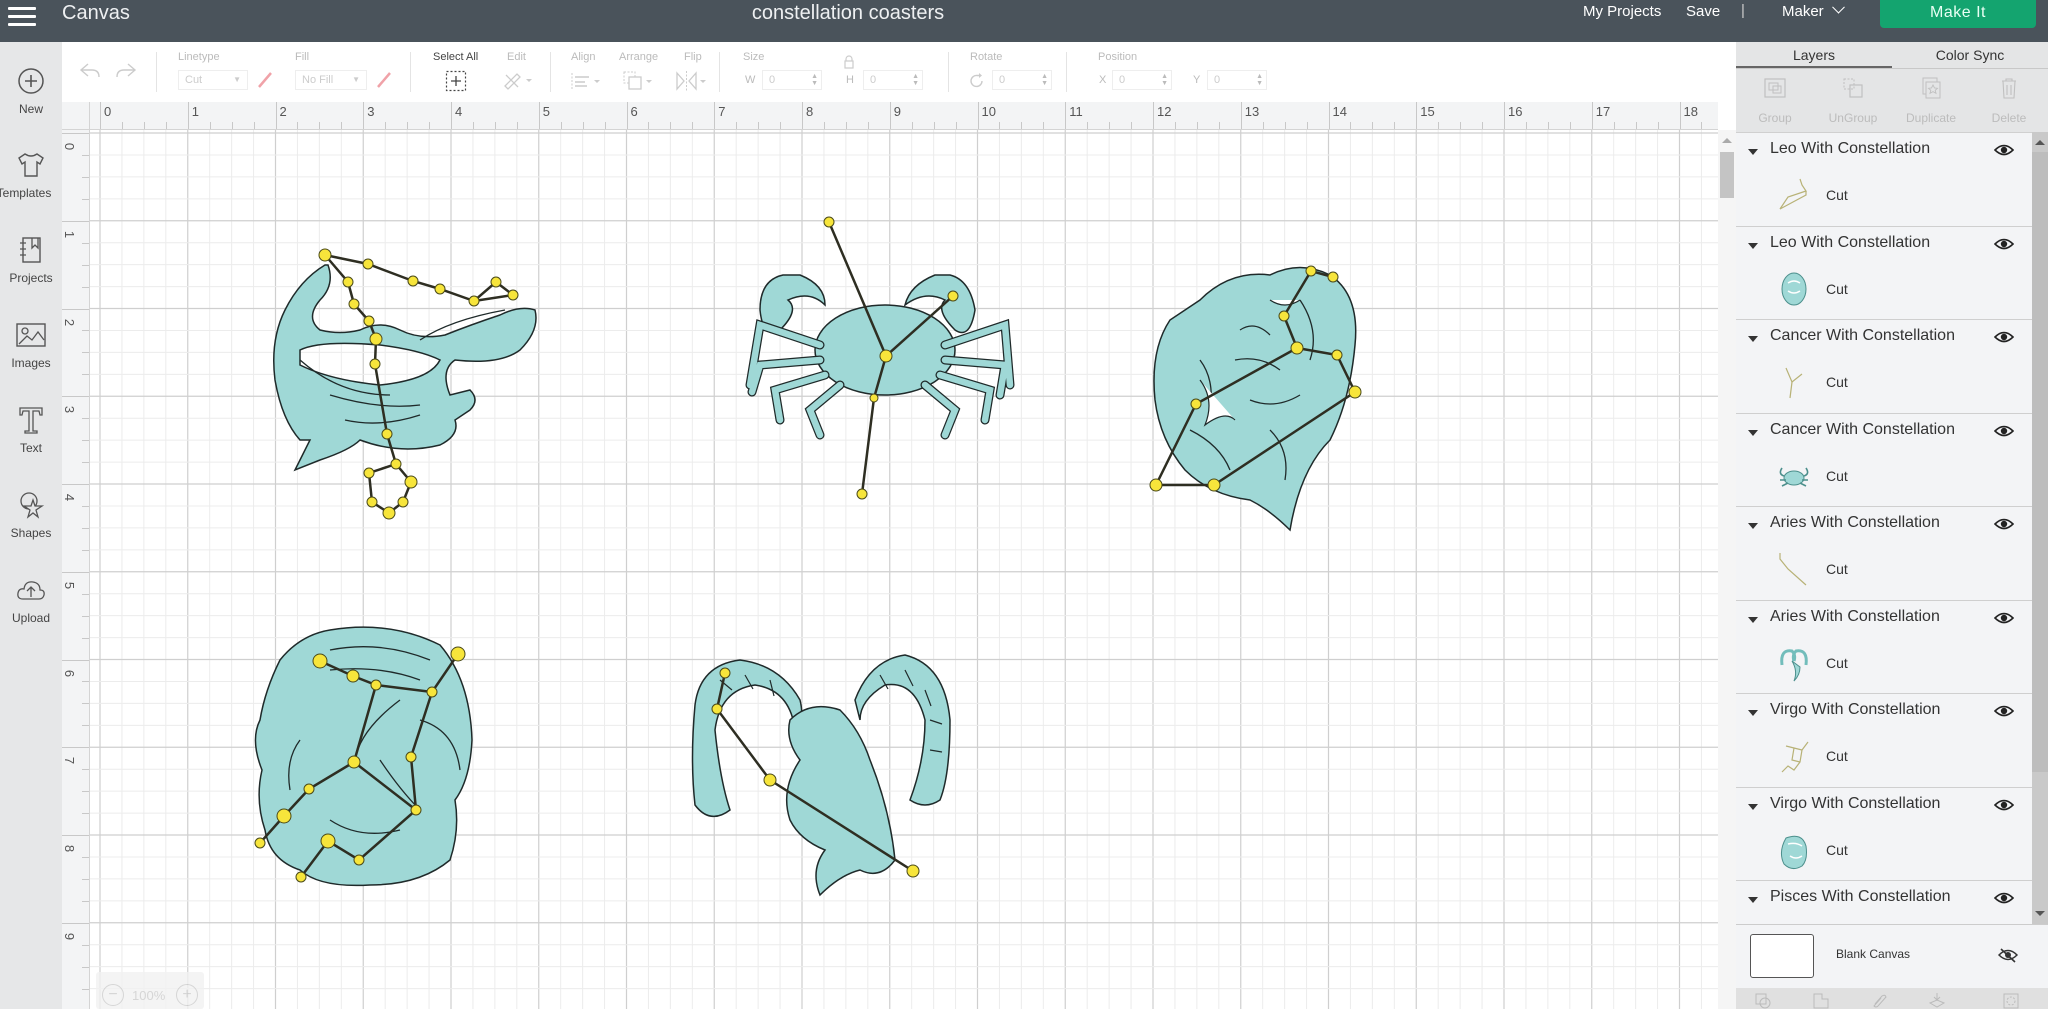 The height and width of the screenshot is (1009, 2048). Describe the element at coordinates (31, 259) in the screenshot. I see `sidebar-item-projects: Projects` at that location.